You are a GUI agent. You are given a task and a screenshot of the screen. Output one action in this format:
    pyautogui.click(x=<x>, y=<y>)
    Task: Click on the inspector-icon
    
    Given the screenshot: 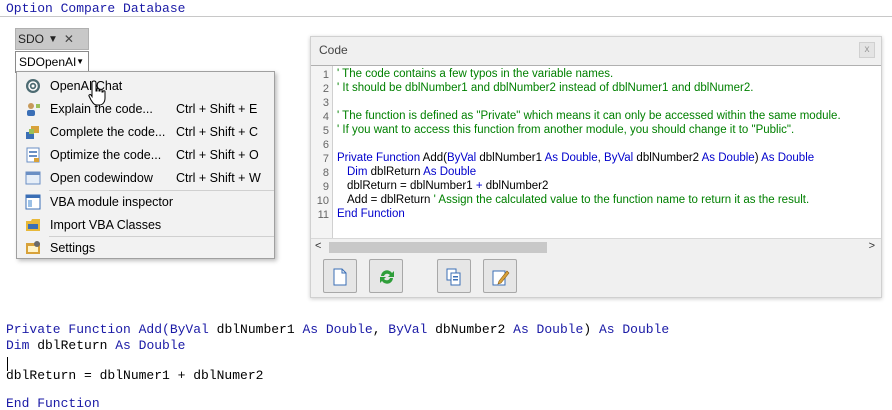 What is the action you would take?
    pyautogui.click(x=33, y=202)
    